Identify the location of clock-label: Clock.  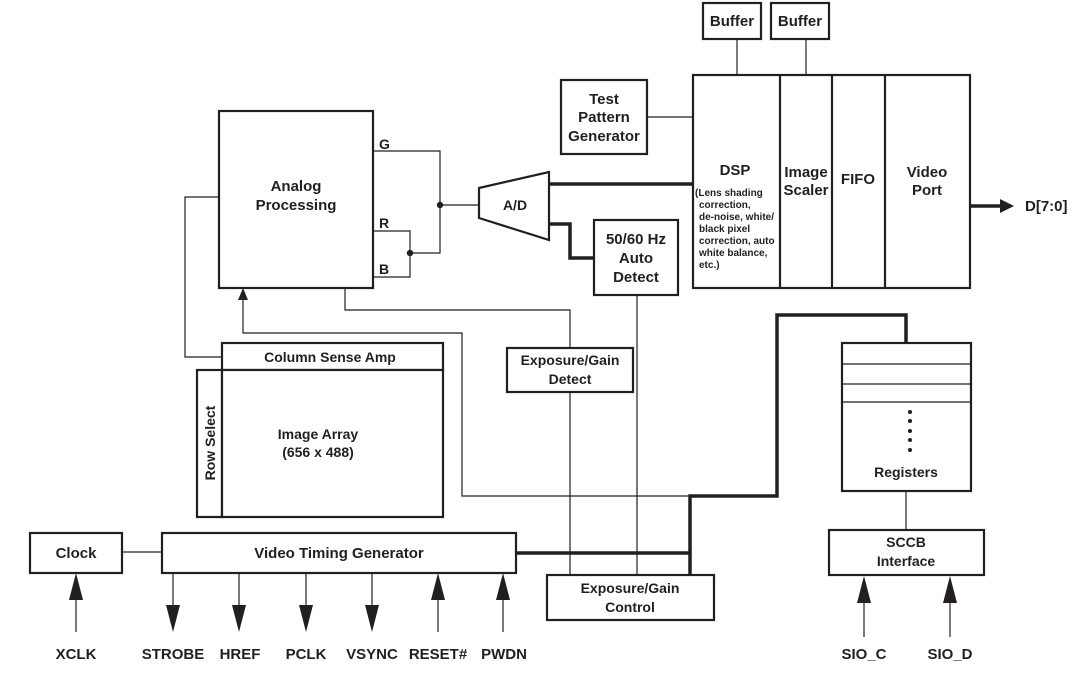
(77, 553).